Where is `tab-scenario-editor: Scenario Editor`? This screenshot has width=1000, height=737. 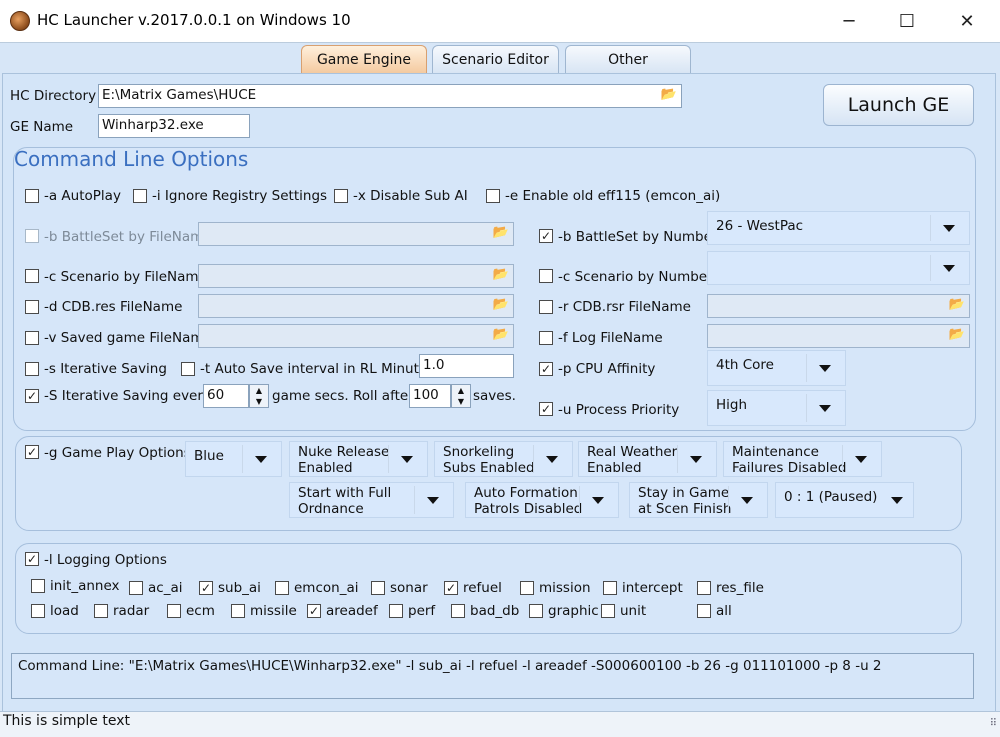 tab-scenario-editor: Scenario Editor is located at coordinates (495, 59).